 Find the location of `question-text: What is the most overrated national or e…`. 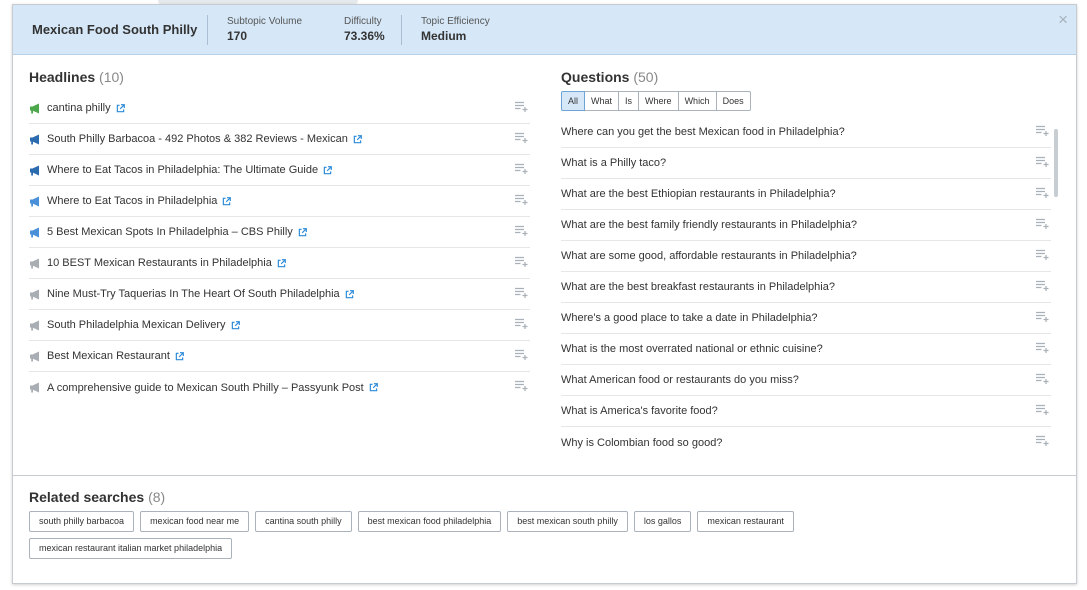

question-text: What is the most overrated national or e… is located at coordinates (692, 349).